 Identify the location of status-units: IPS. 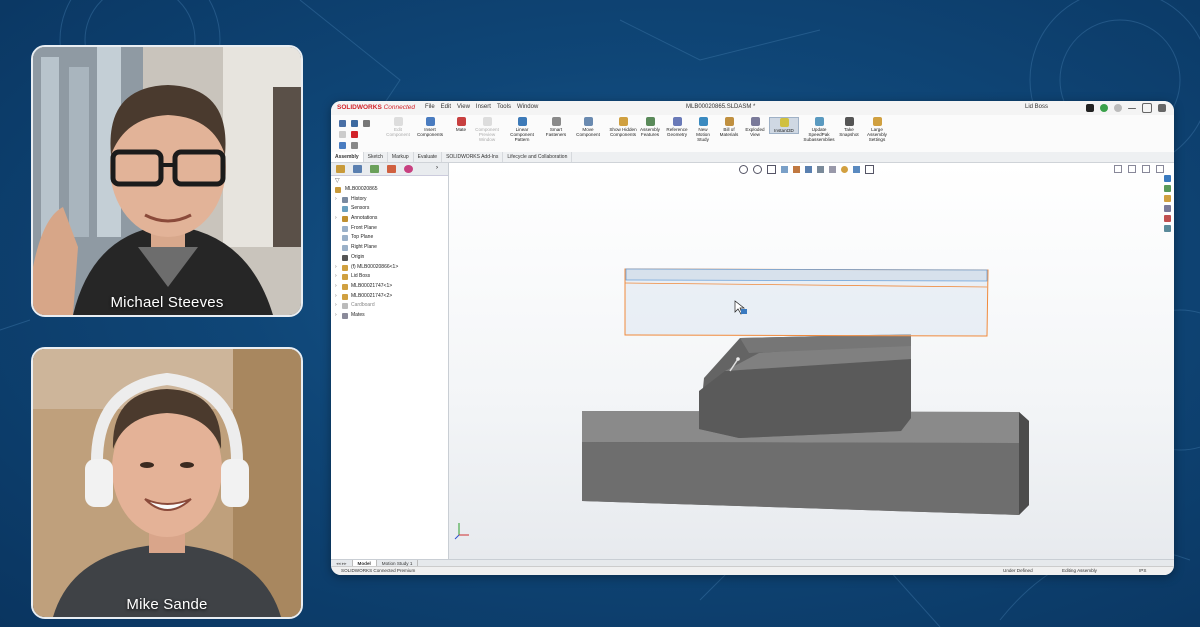
(1142, 571).